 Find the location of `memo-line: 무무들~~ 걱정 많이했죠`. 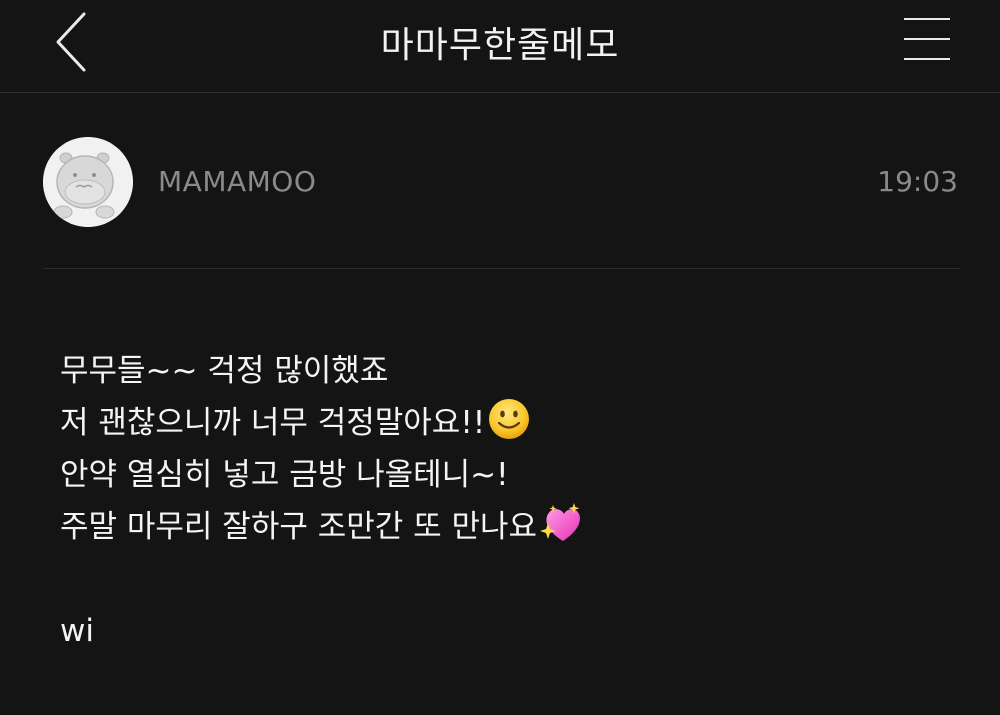

memo-line: 무무들~~ 걱정 많이했죠 is located at coordinates (510, 371).